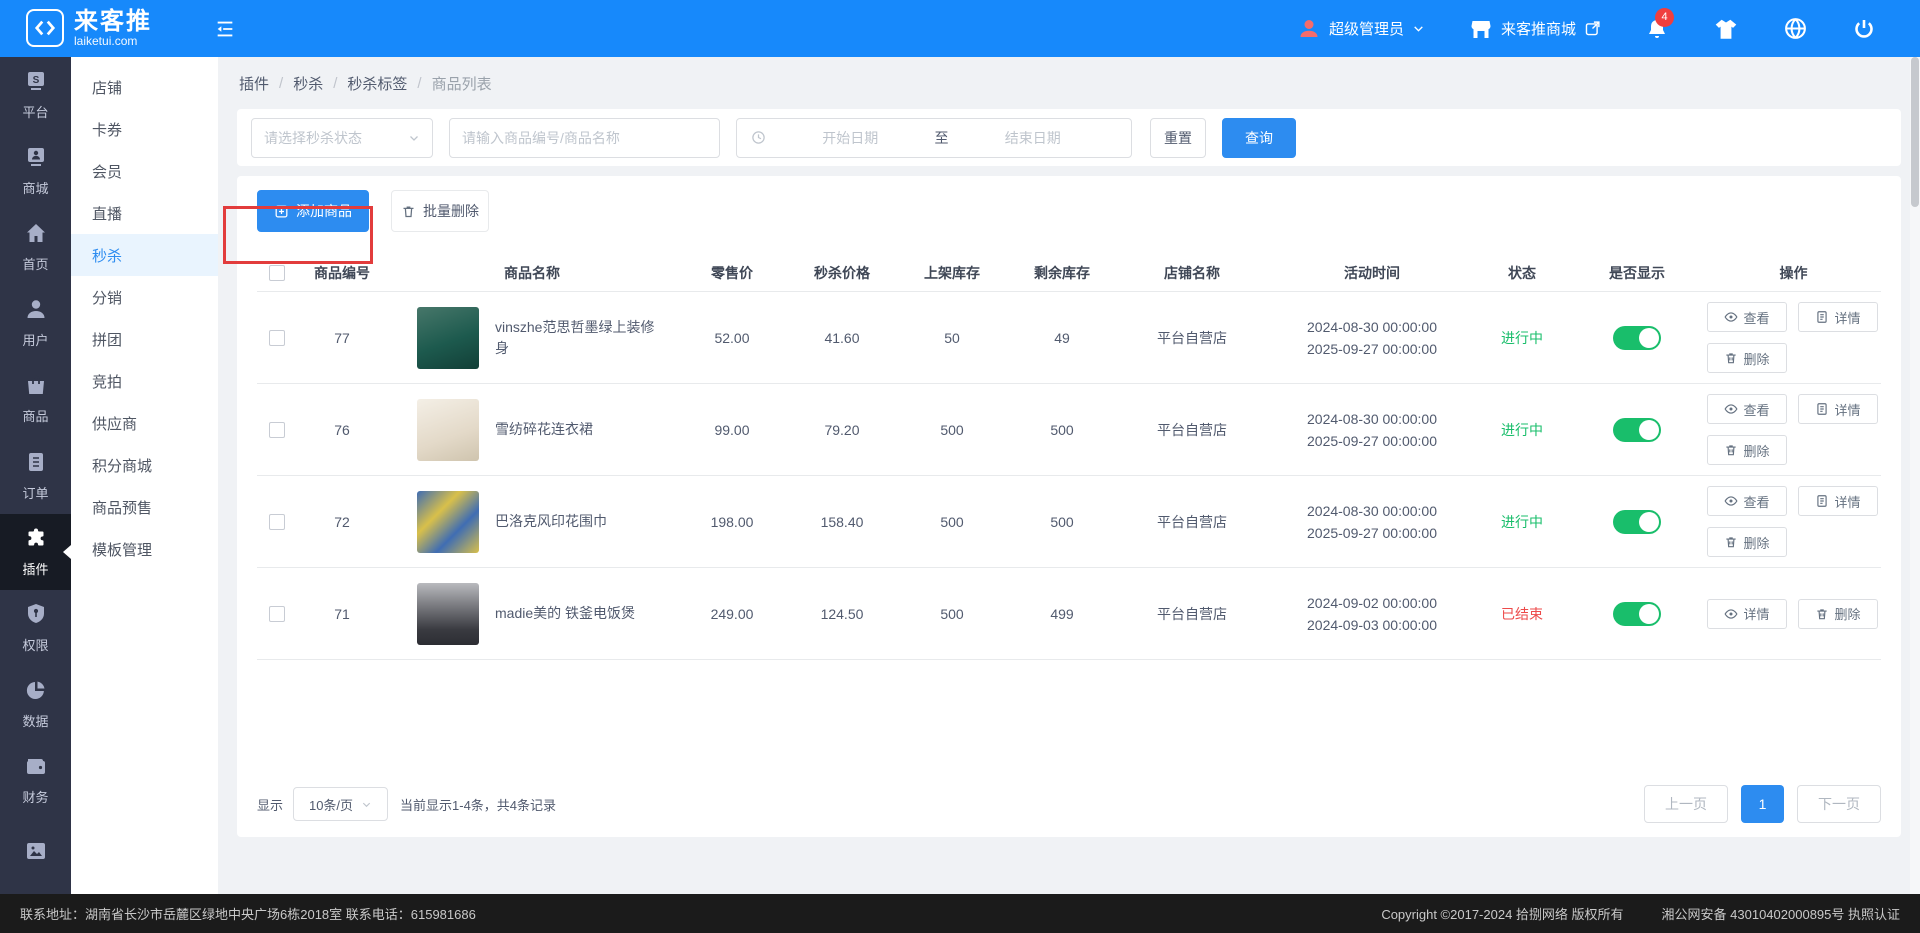 Image resolution: width=1920 pixels, height=933 pixels. What do you see at coordinates (144, 381) in the screenshot?
I see `sidebar-item-auction: 竞拍` at bounding box center [144, 381].